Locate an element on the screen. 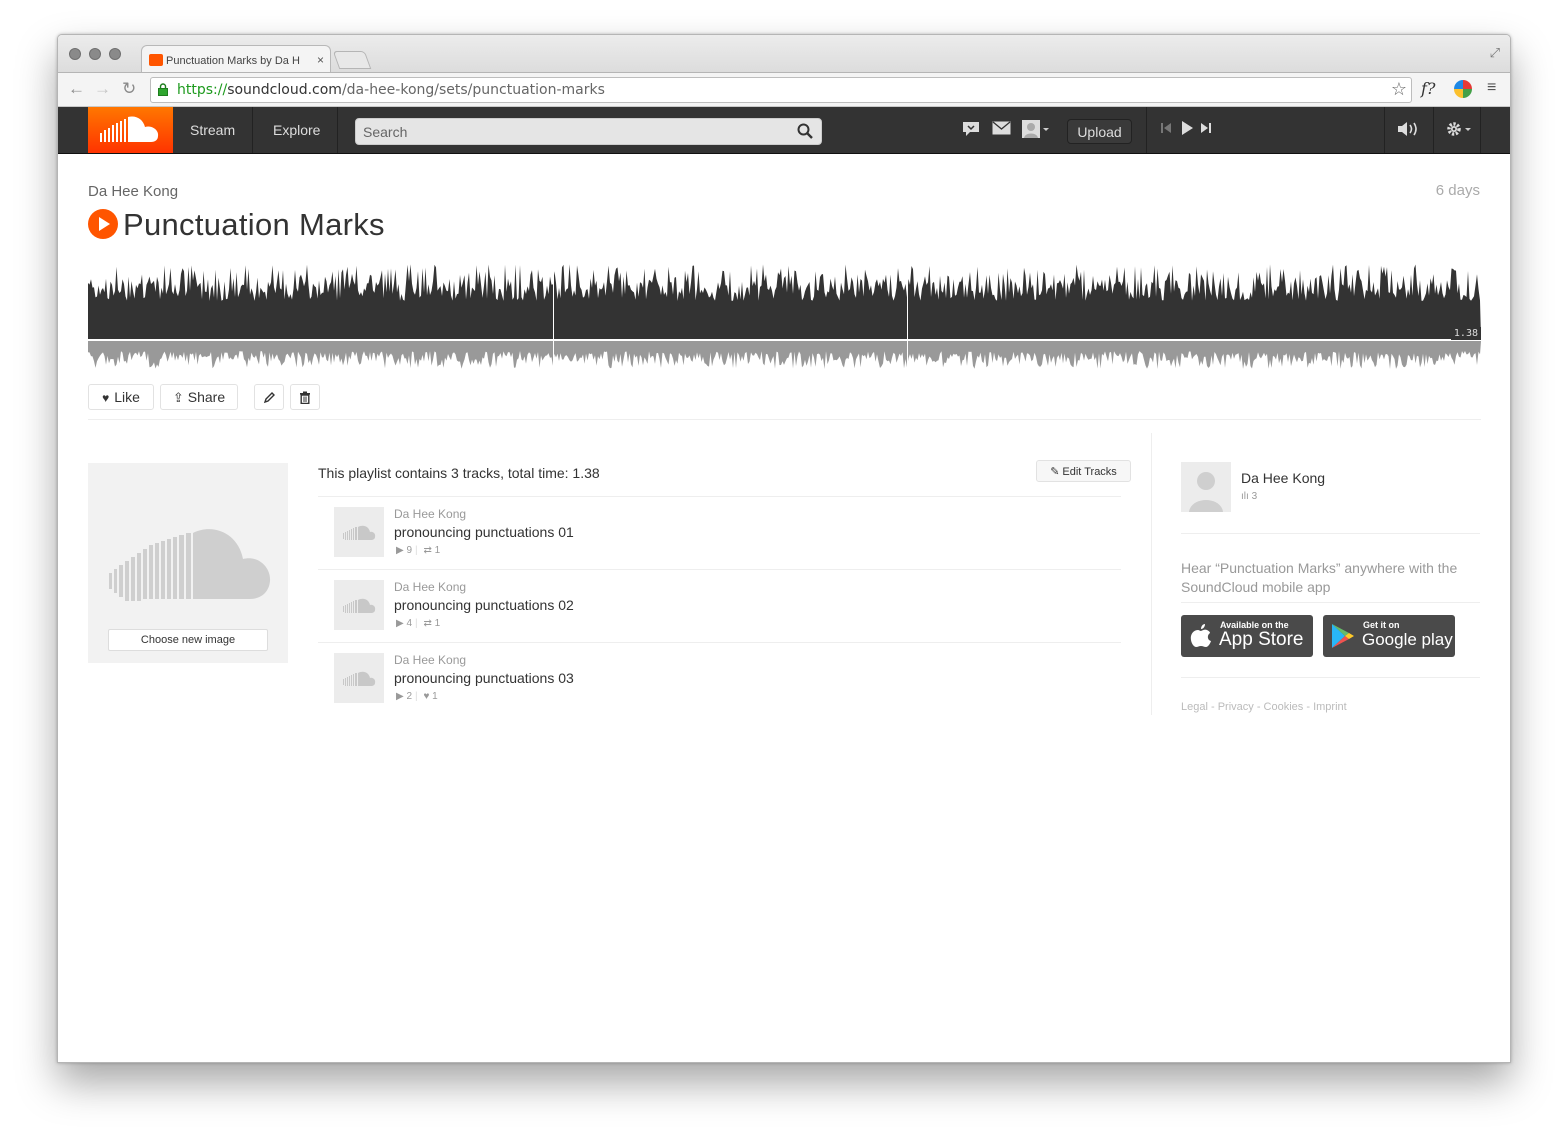 This screenshot has width=1568, height=1142. user-avatar is located at coordinates (1206, 487).